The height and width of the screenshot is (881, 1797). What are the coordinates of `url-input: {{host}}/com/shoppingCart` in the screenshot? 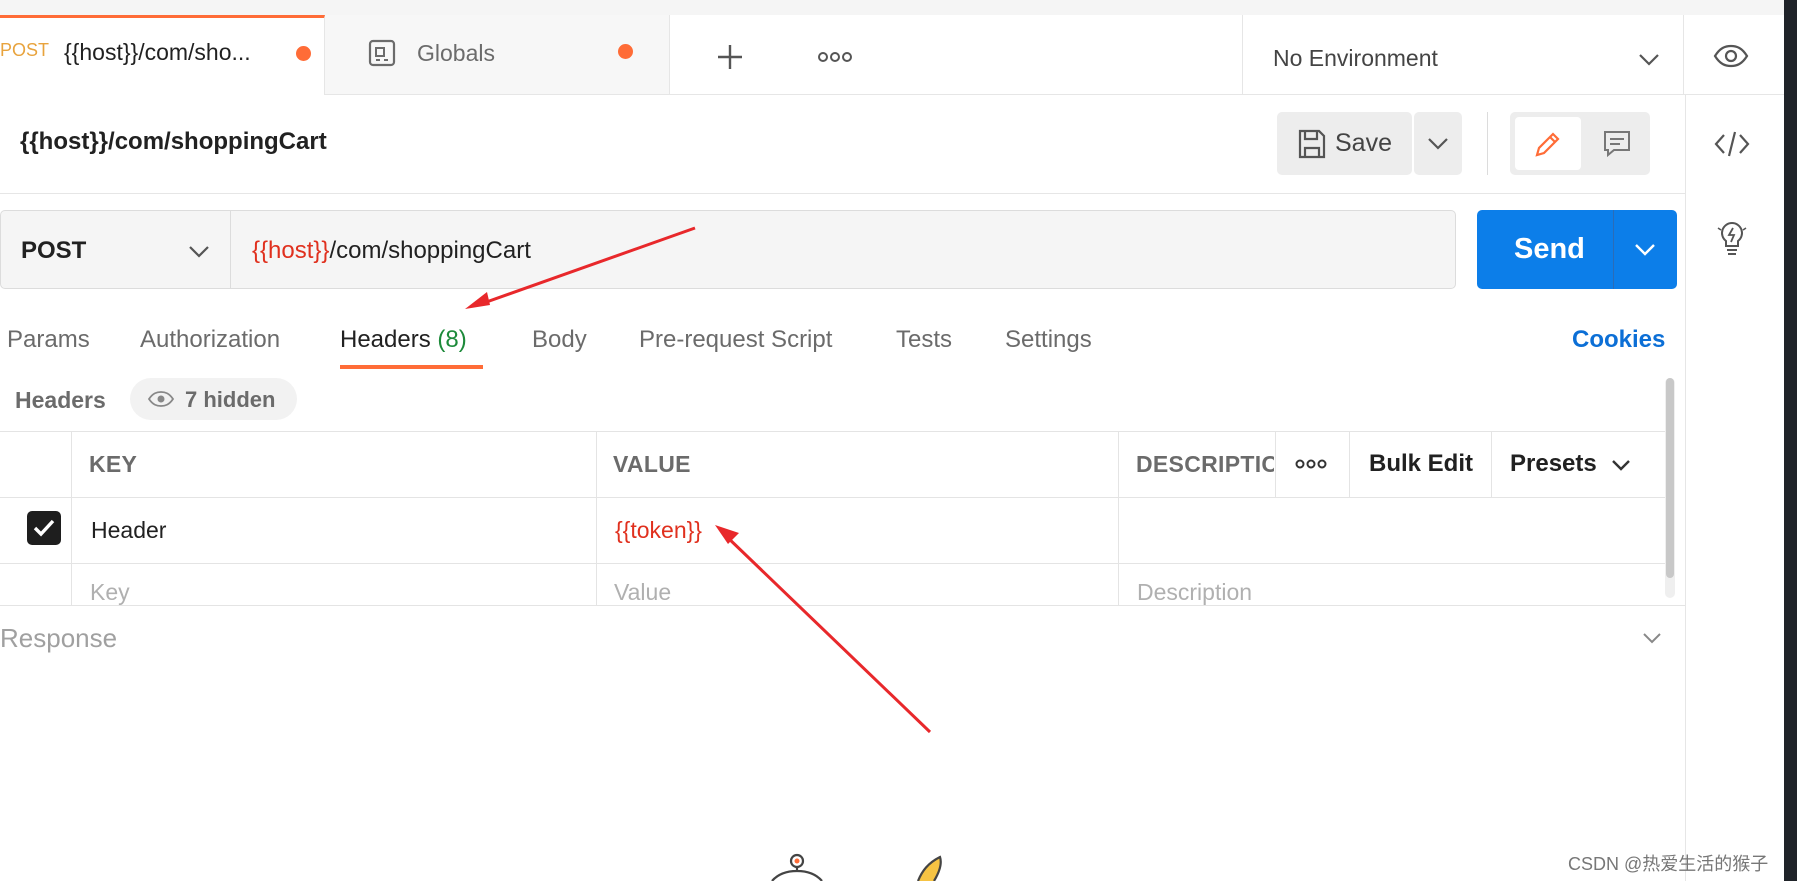 It's located at (843, 249).